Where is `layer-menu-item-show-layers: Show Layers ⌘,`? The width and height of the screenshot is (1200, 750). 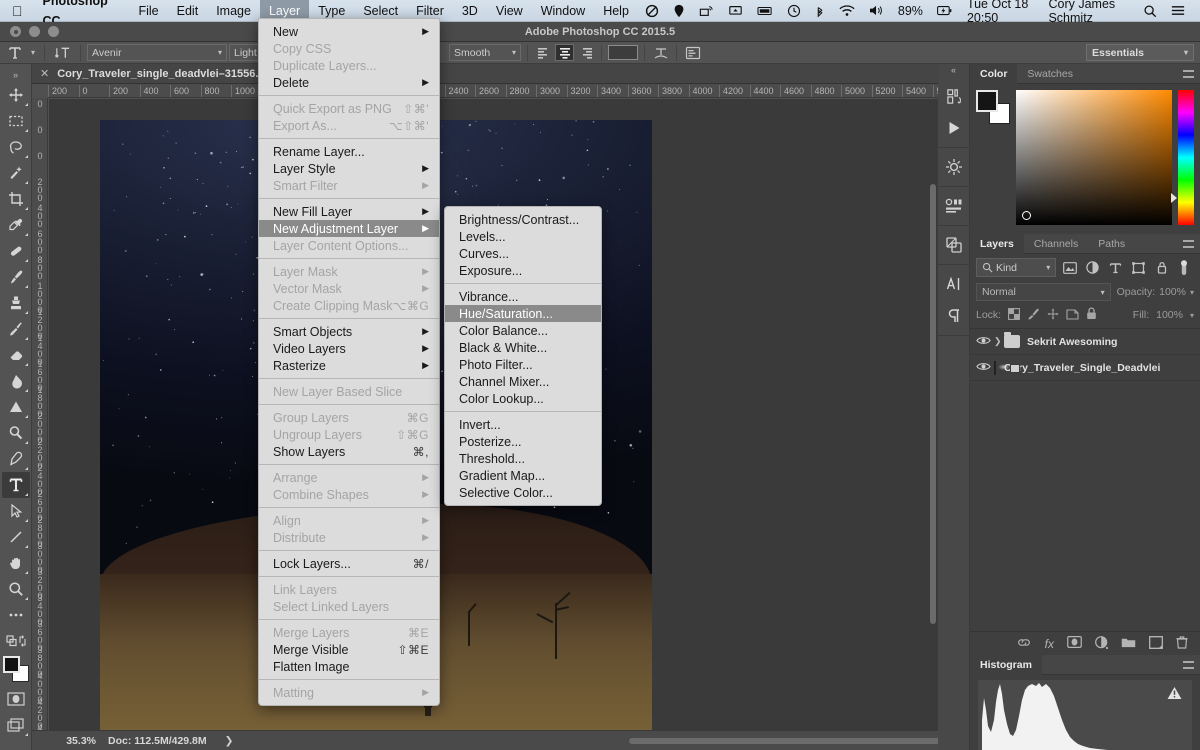 layer-menu-item-show-layers: Show Layers ⌘, is located at coordinates (349, 451).